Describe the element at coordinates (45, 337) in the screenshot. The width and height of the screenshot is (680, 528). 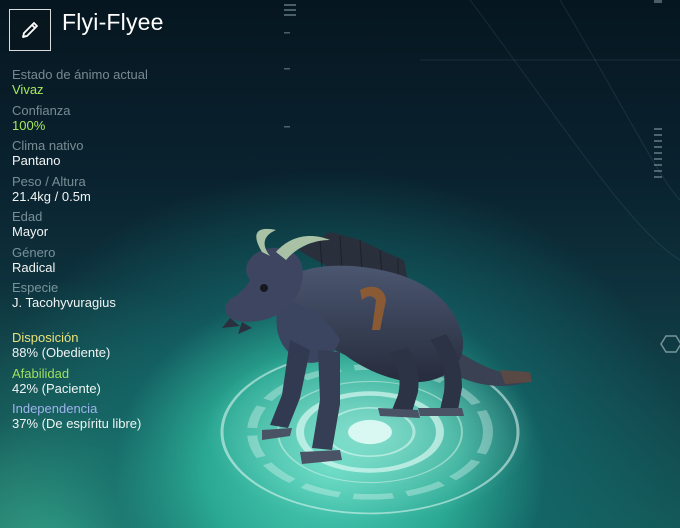
I see `trait-label: Disposición` at that location.